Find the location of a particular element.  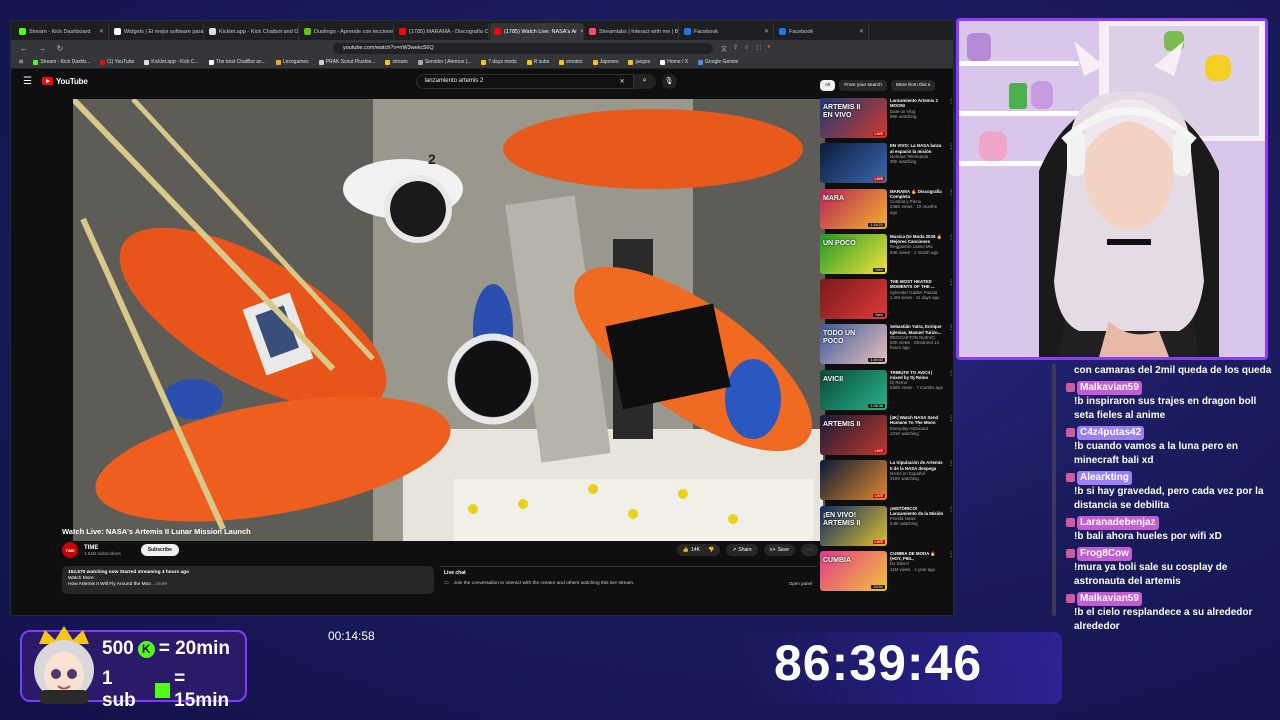

more-actions-button: ⋯ is located at coordinates (809, 550).